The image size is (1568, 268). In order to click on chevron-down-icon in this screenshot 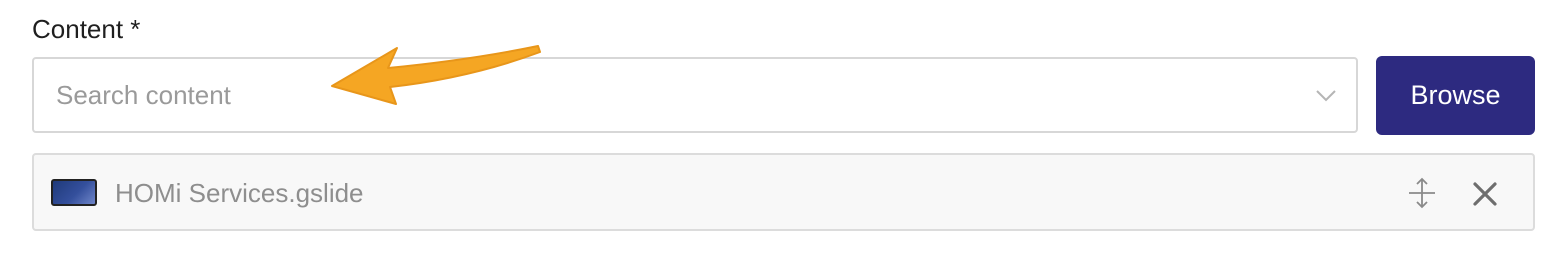, I will do `click(1326, 95)`.